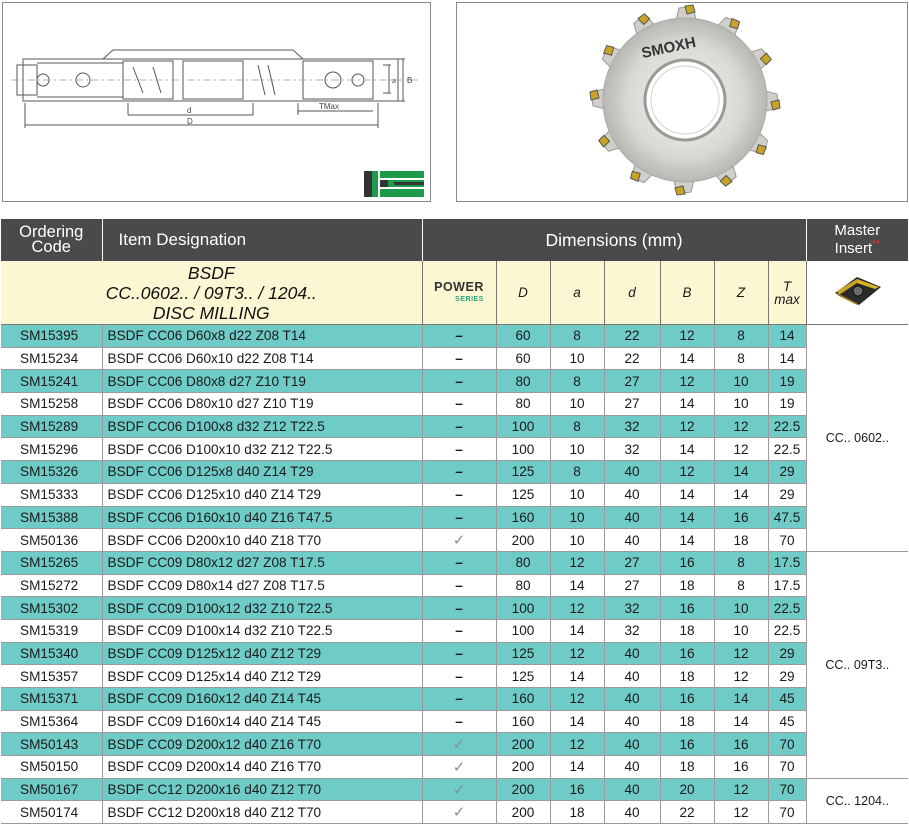 This screenshot has height=824, width=909. Describe the element at coordinates (52, 336) in the screenshot. I see `ordering-code-cell: SM15395` at that location.